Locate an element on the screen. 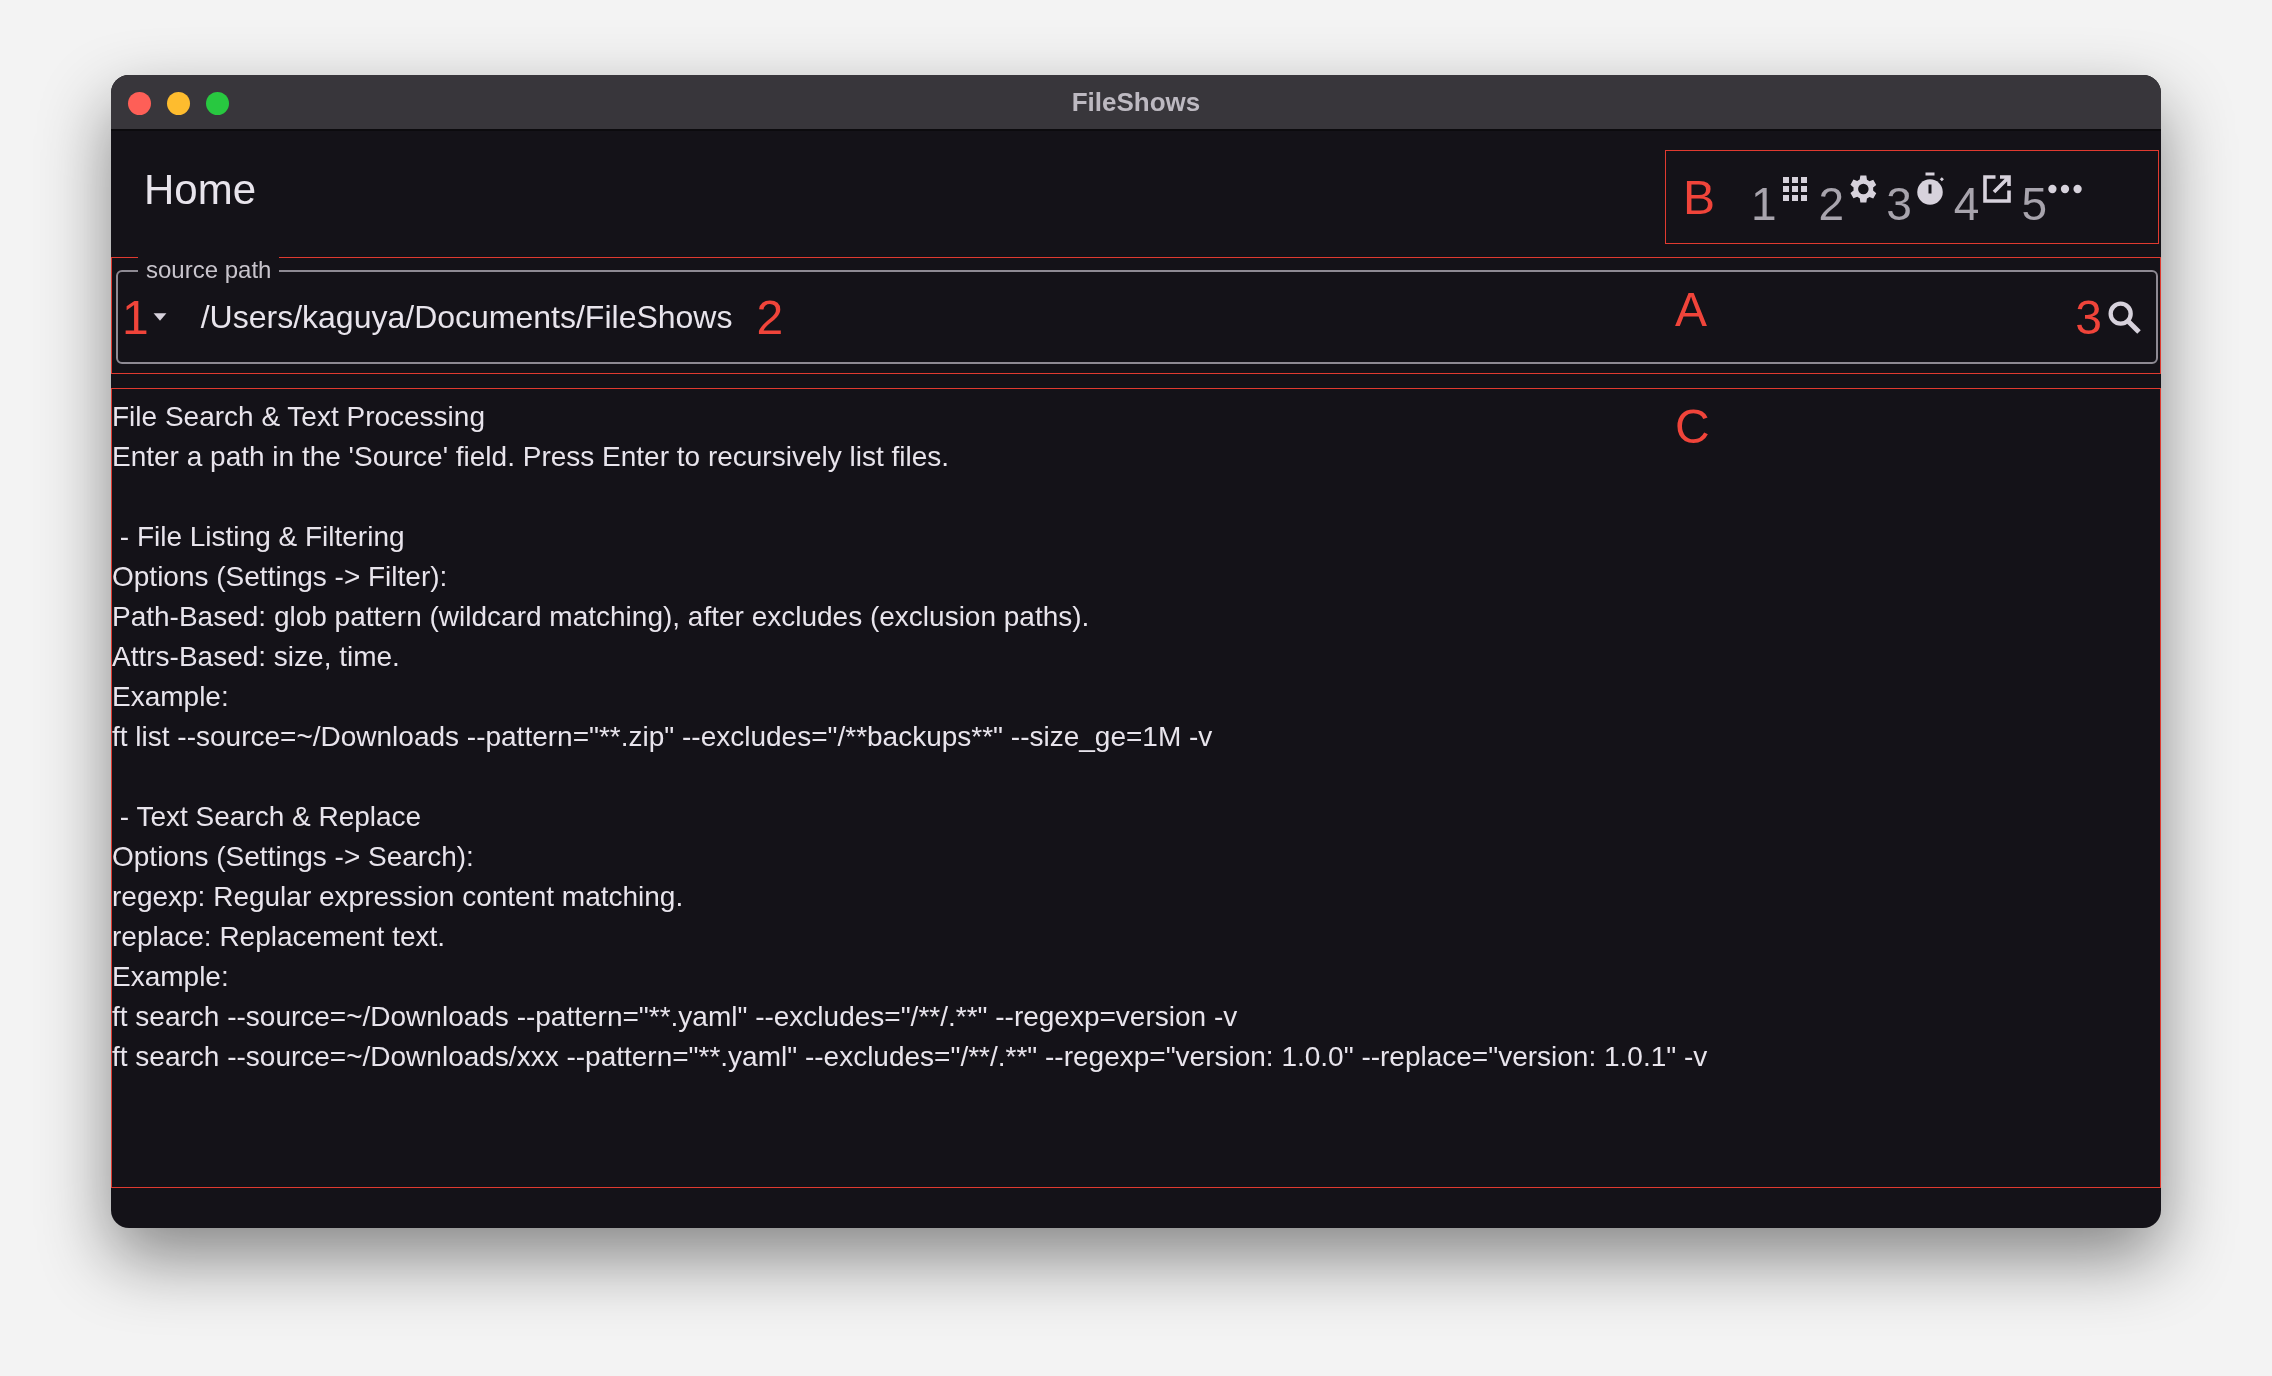 The height and width of the screenshot is (1376, 2272). toolbar-button: 5 is located at coordinates (2052, 197).